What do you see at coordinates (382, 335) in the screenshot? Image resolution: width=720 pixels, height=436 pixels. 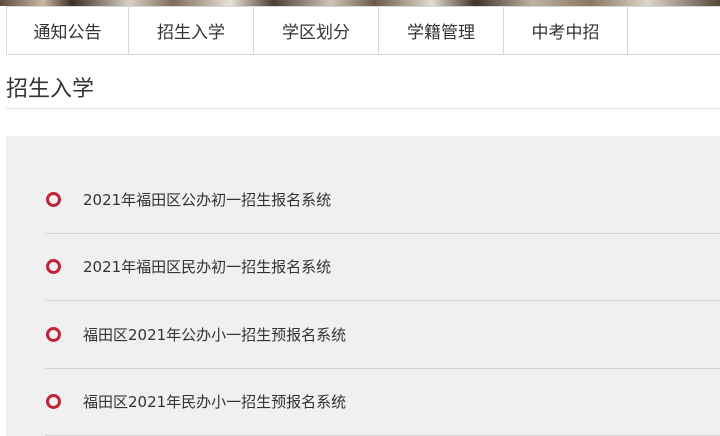 I see `list-item: 福田区2021年公办小一招生预报名系统` at bounding box center [382, 335].